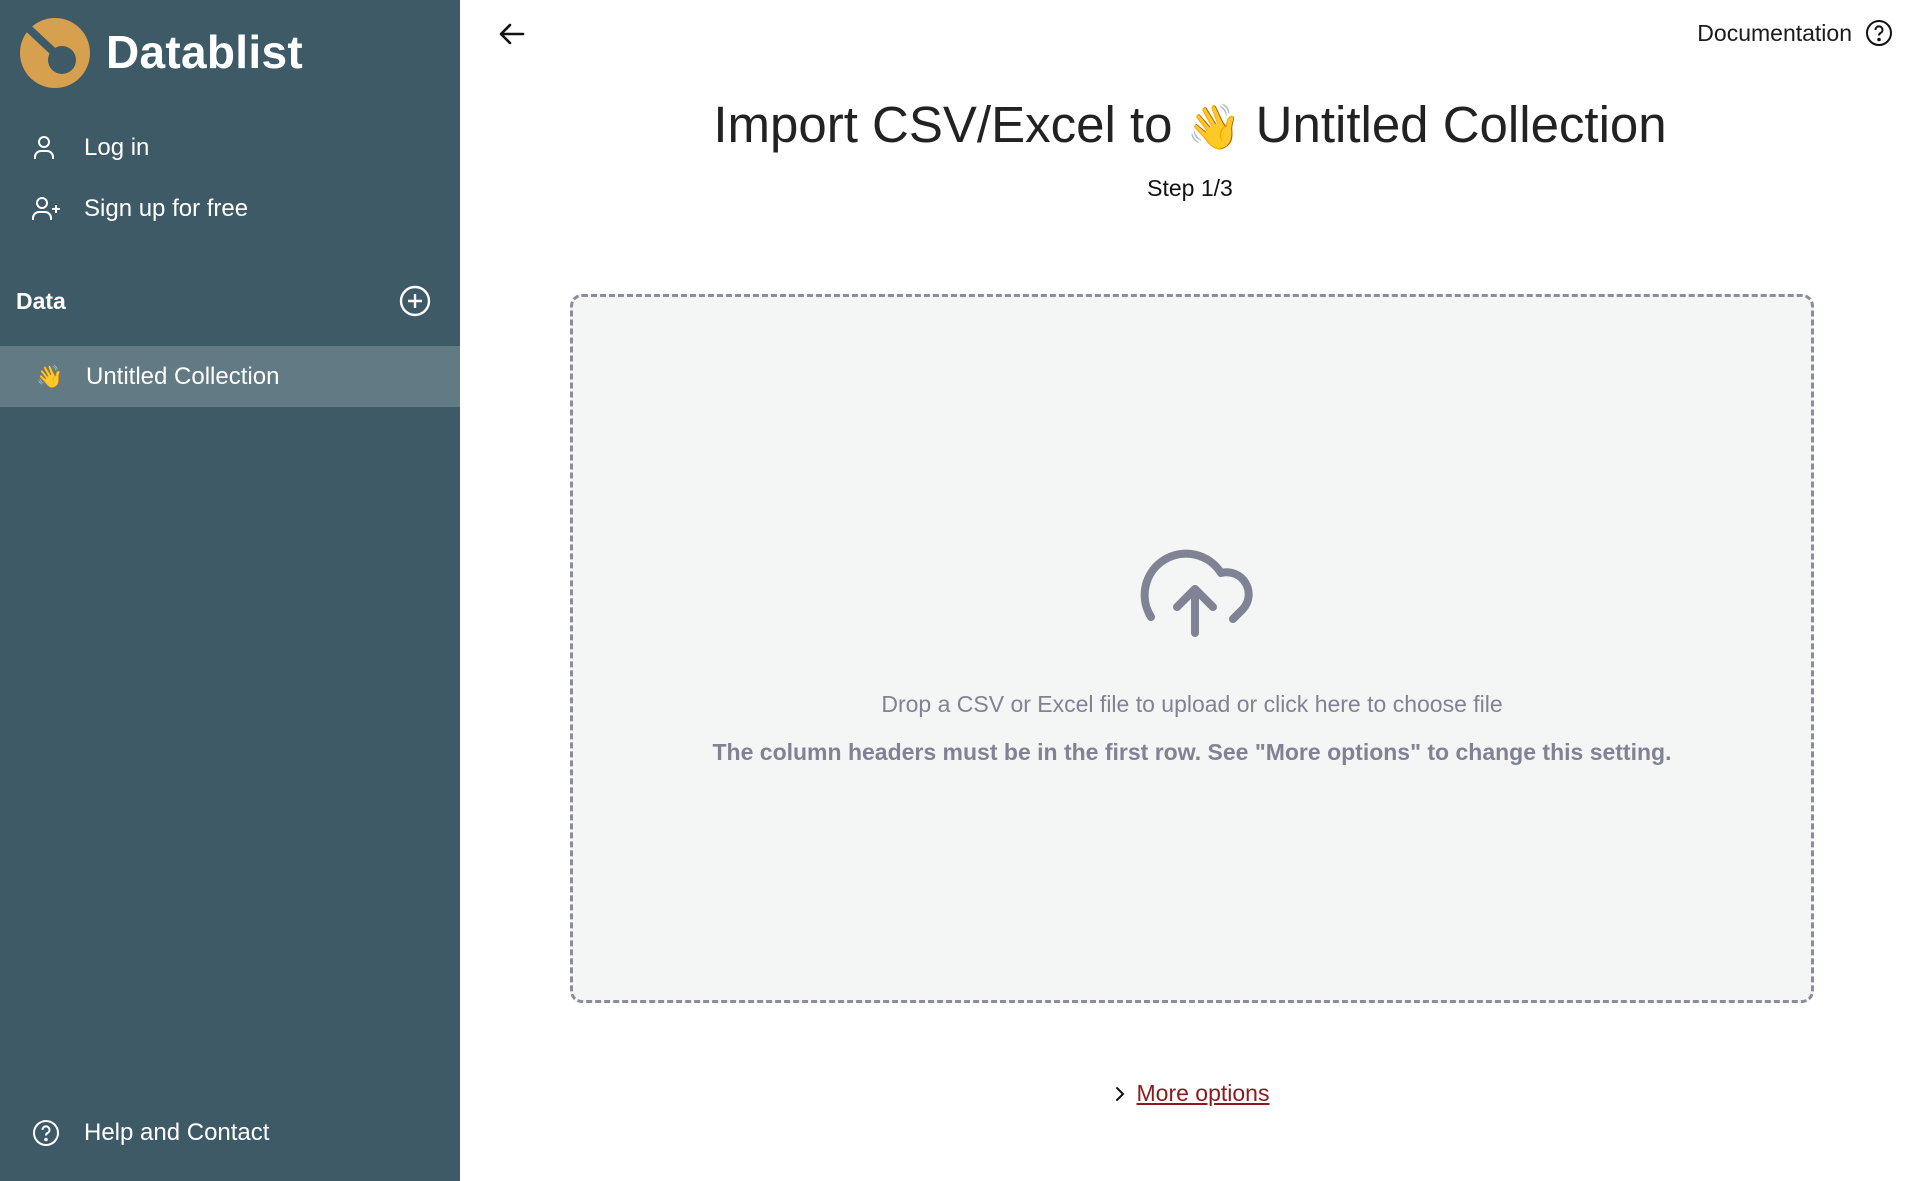 The width and height of the screenshot is (1920, 1181). I want to click on login-label: Log in, so click(117, 147).